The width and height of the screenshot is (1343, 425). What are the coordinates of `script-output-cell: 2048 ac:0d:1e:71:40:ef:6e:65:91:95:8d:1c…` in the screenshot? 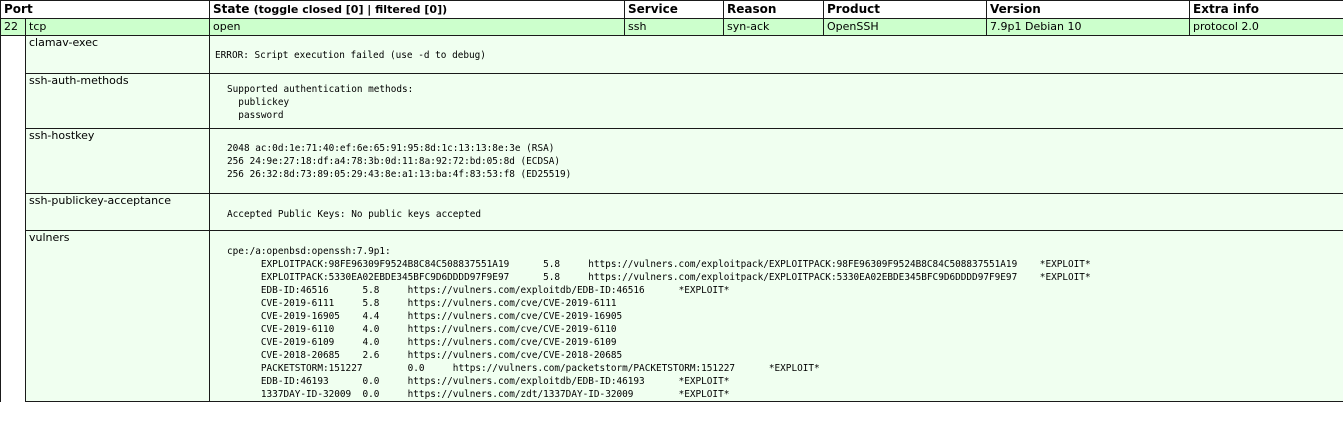 It's located at (776, 161).